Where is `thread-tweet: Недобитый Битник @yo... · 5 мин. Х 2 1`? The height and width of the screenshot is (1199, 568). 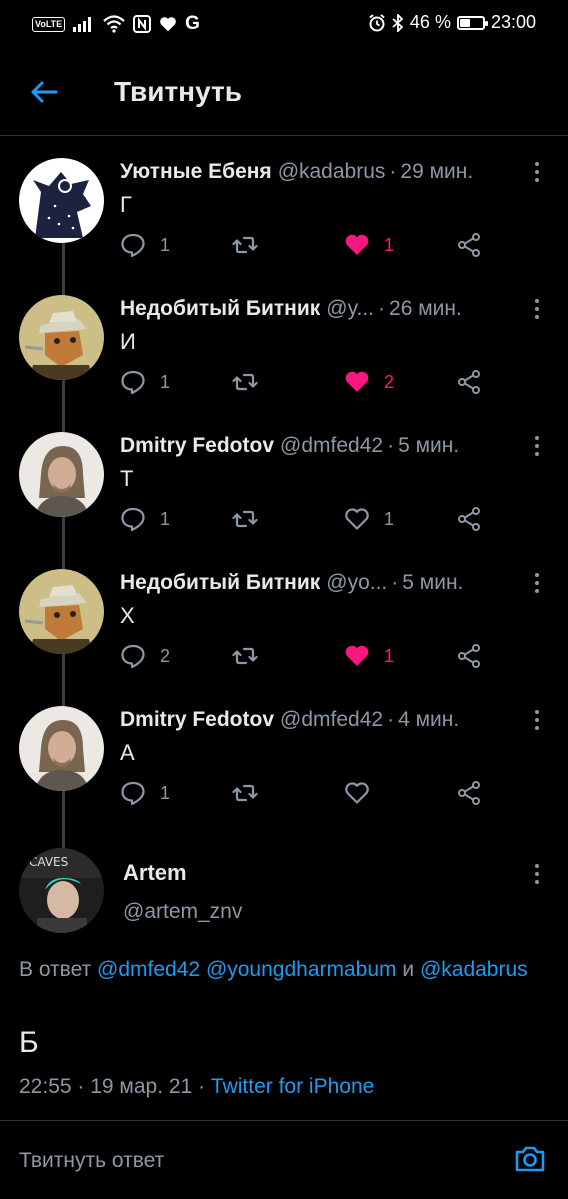 thread-tweet: Недобитый Битник @yo... · 5 мин. Х 2 1 is located at coordinates (284, 615).